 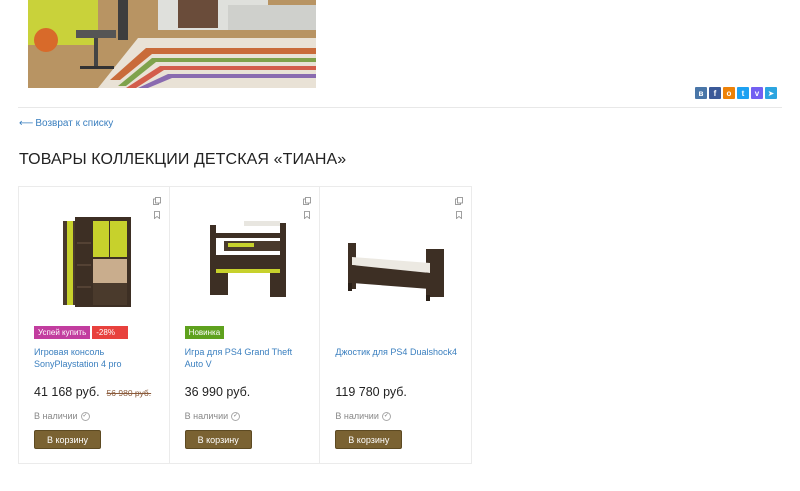 I want to click on new-badge: Новинка, so click(x=204, y=332).